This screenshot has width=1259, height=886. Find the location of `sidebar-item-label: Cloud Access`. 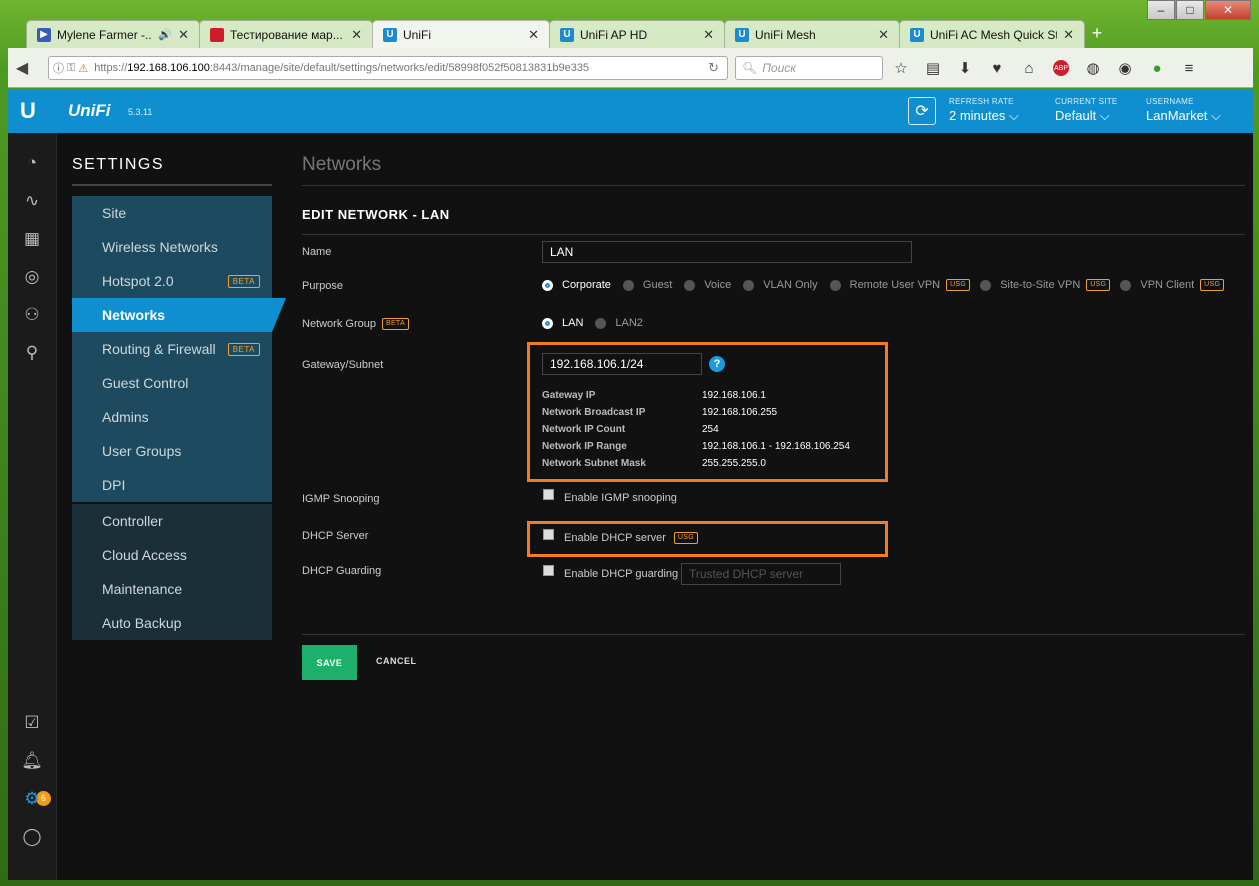

sidebar-item-label: Cloud Access is located at coordinates (144, 555).